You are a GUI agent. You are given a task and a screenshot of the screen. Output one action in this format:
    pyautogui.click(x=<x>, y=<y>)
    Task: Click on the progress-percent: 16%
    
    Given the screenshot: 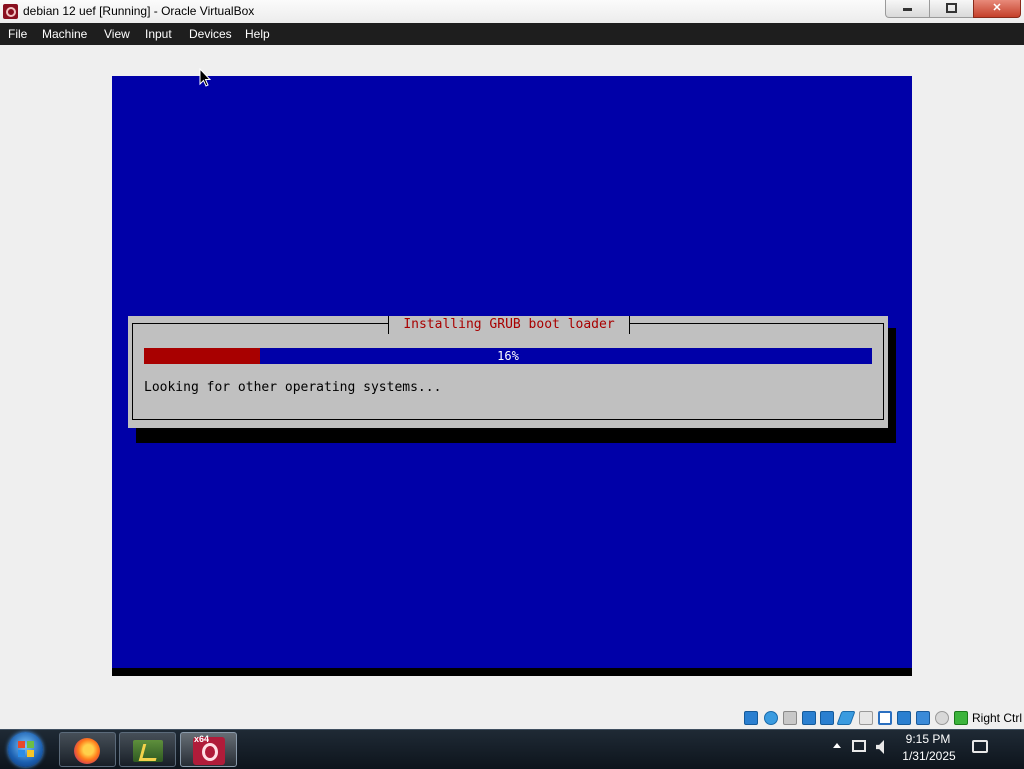 What is the action you would take?
    pyautogui.click(x=508, y=356)
    